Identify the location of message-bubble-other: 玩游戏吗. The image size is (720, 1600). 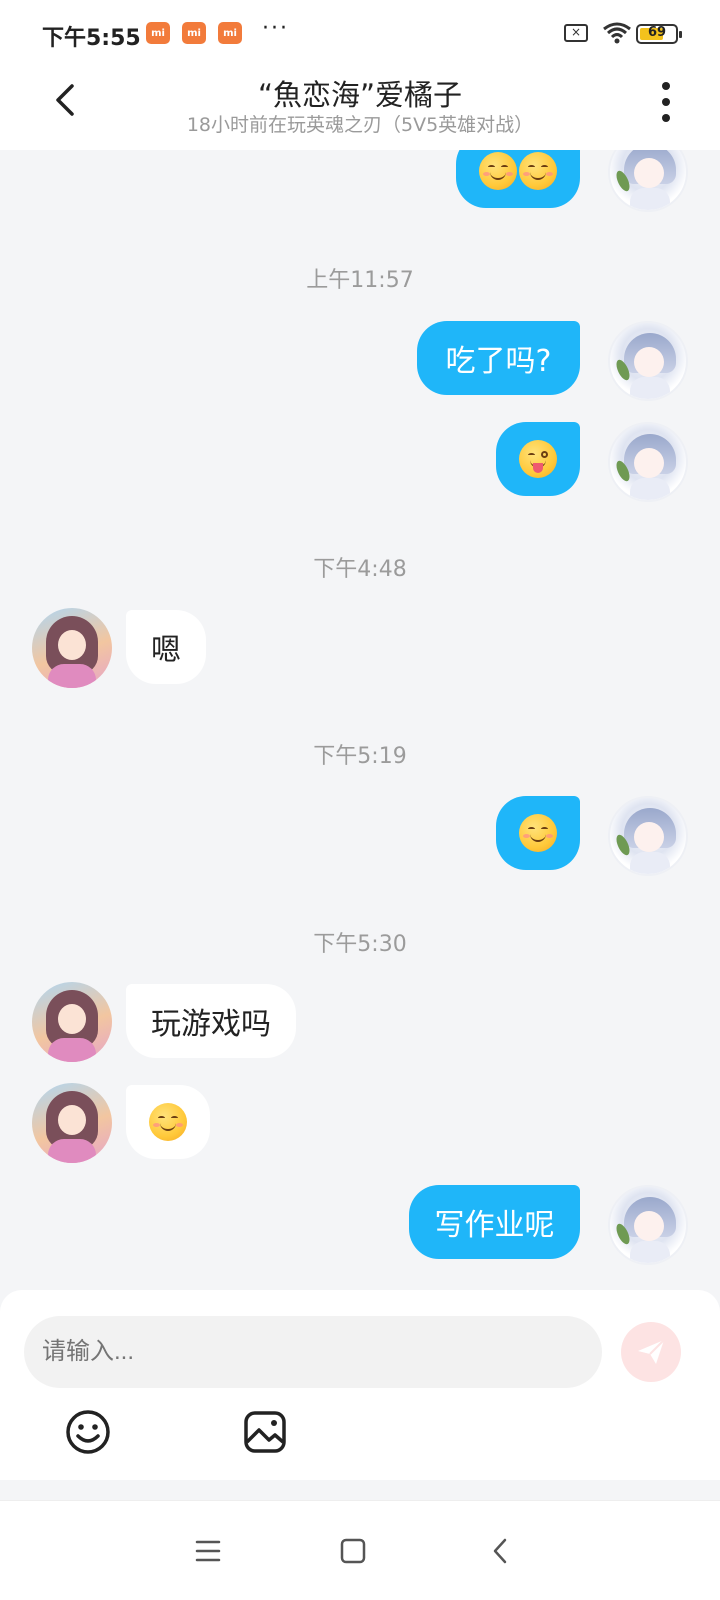
(211, 1021).